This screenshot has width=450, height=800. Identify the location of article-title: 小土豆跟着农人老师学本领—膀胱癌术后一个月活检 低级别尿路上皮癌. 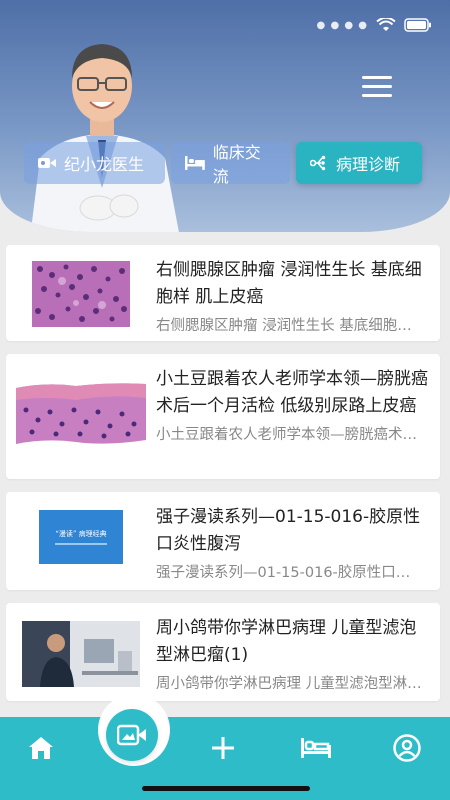
(292, 392).